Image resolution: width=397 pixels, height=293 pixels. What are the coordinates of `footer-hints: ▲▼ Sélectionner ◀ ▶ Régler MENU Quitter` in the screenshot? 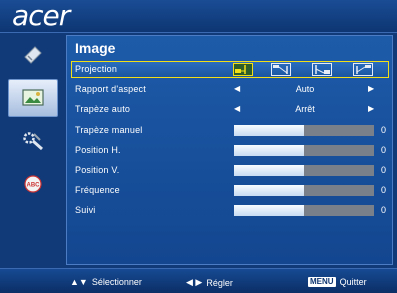 It's located at (198, 280).